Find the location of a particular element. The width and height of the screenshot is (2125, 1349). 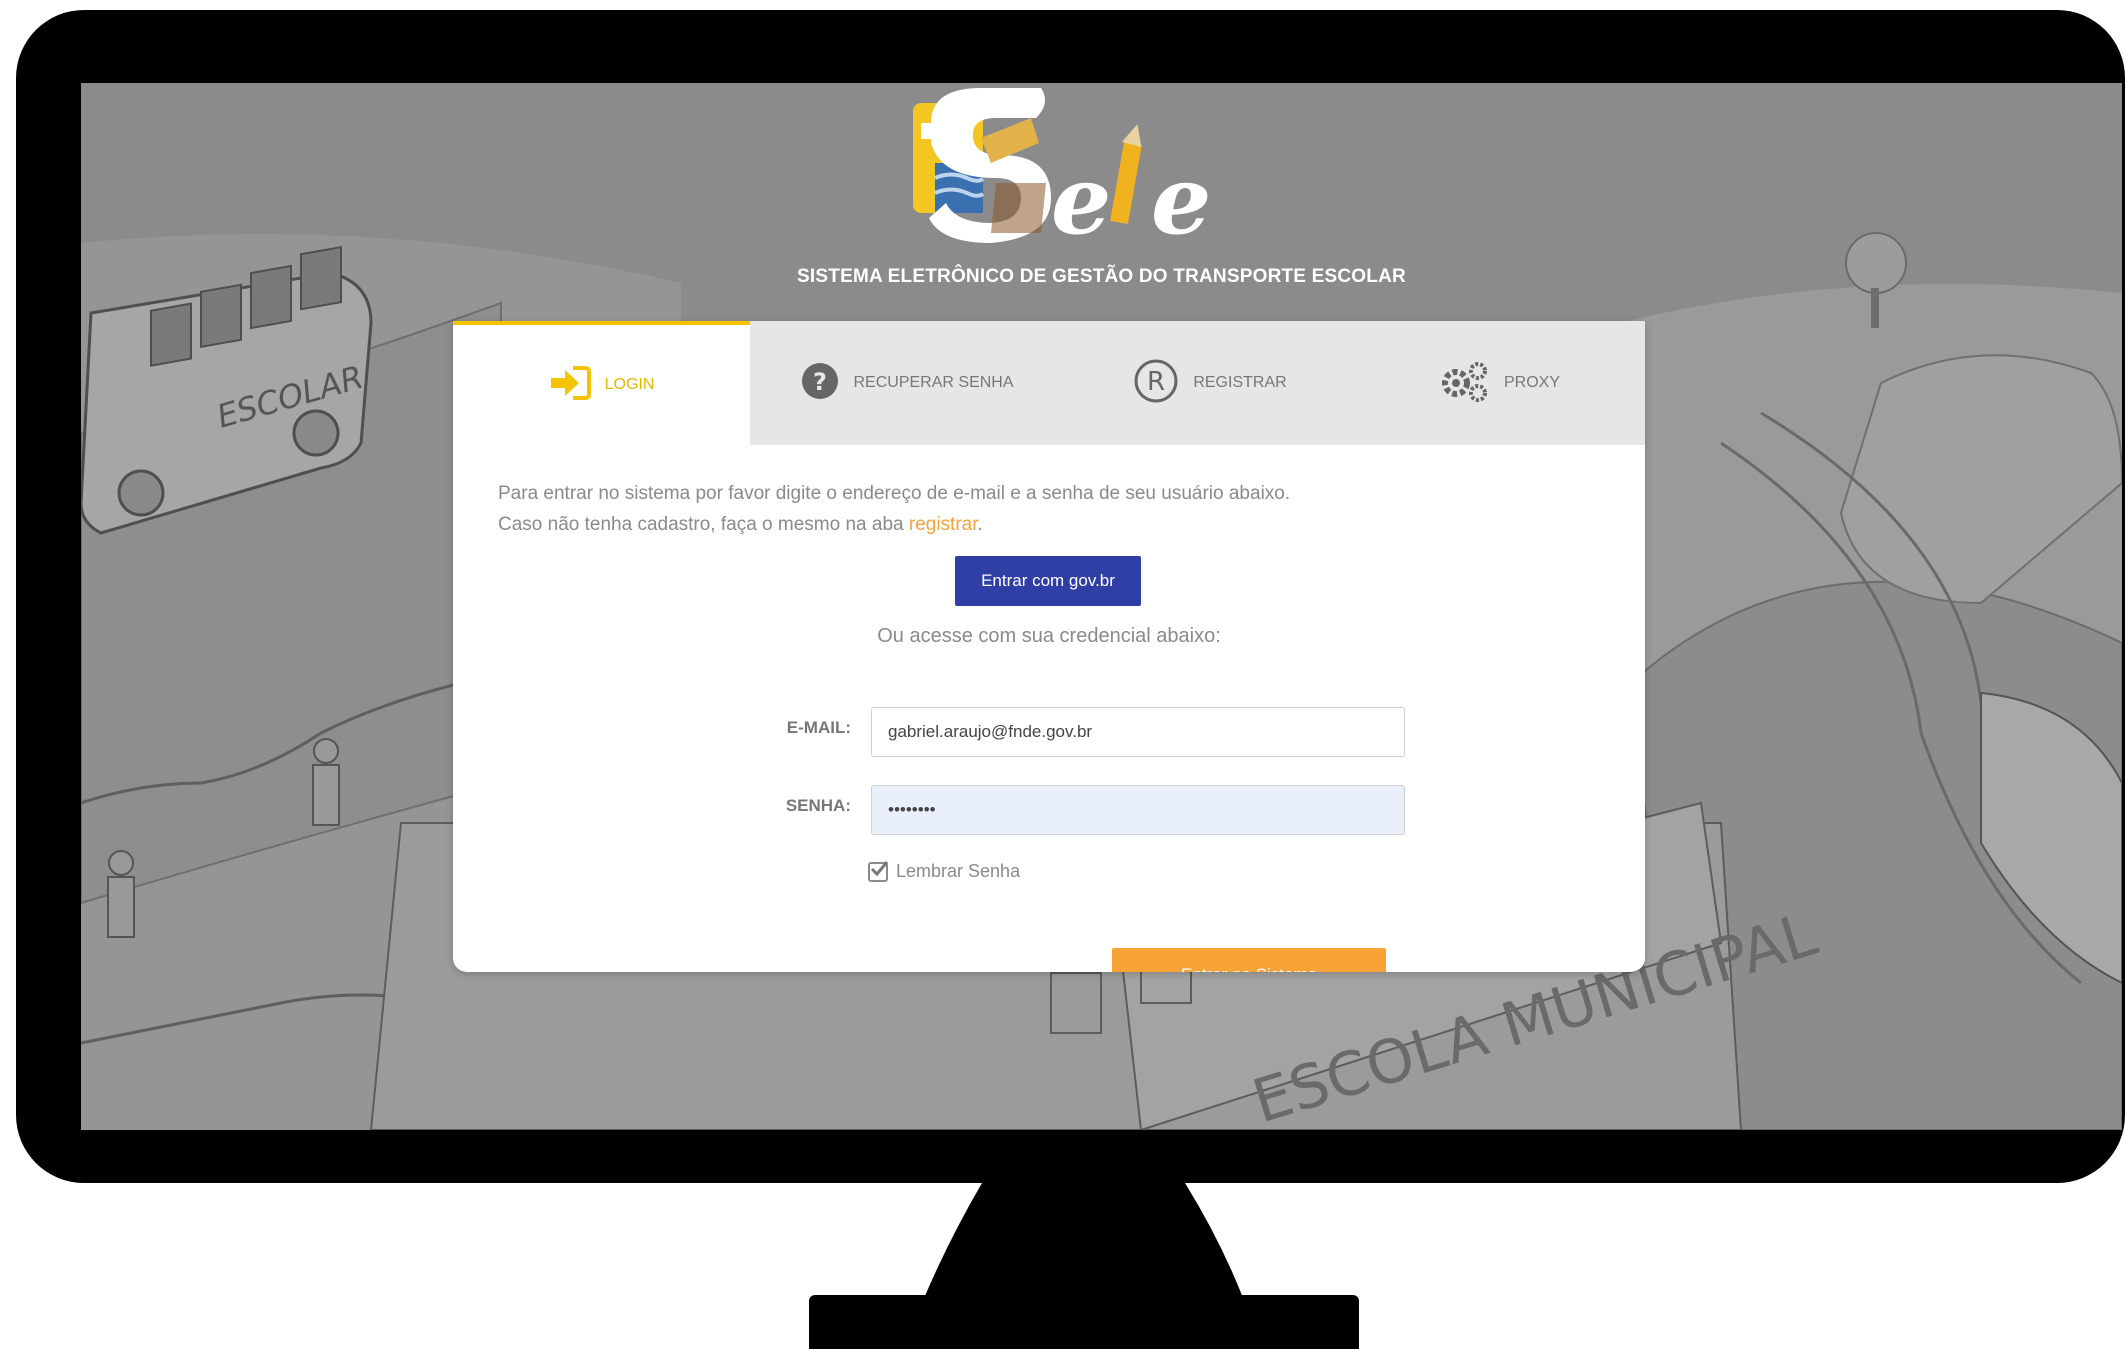

govbr-login-button: Entrar com gov.br is located at coordinates (1048, 581).